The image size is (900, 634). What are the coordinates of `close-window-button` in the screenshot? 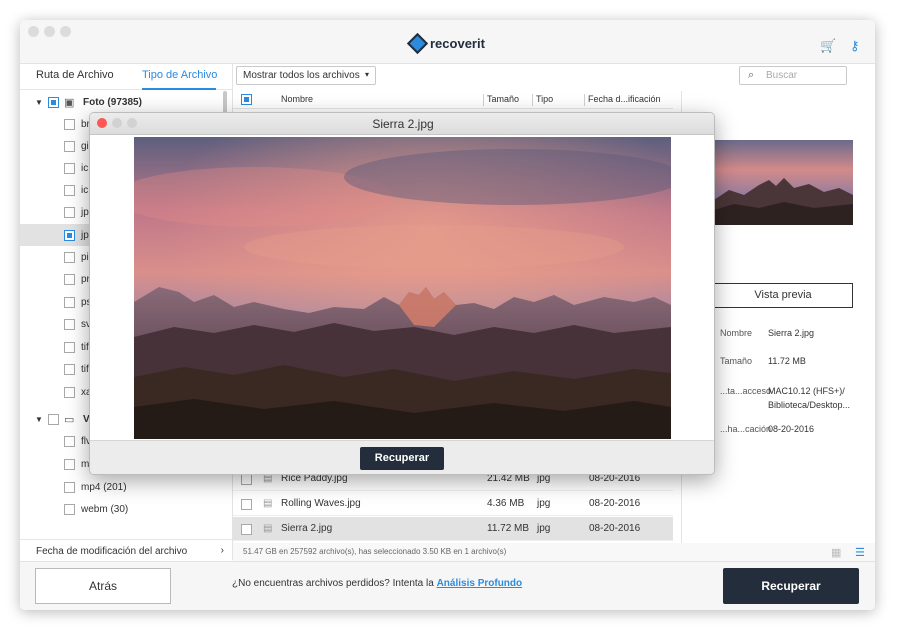 It's located at (33, 31).